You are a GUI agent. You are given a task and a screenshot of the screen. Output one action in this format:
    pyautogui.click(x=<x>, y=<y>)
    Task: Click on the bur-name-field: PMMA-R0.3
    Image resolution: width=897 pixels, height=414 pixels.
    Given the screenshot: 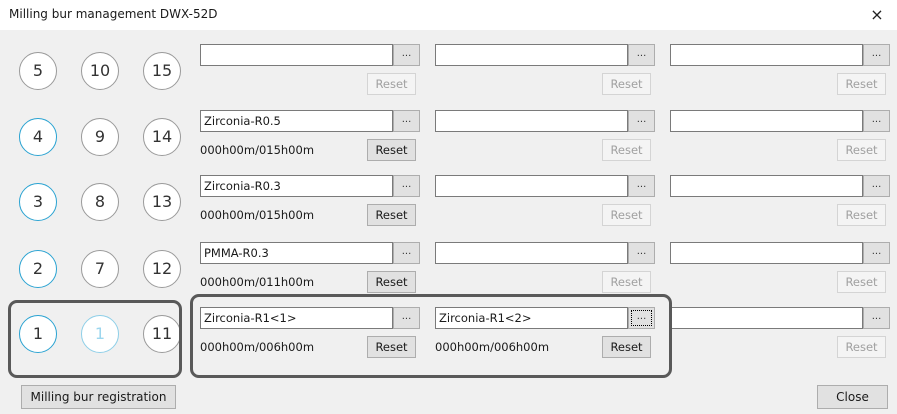 What is the action you would take?
    pyautogui.click(x=296, y=253)
    